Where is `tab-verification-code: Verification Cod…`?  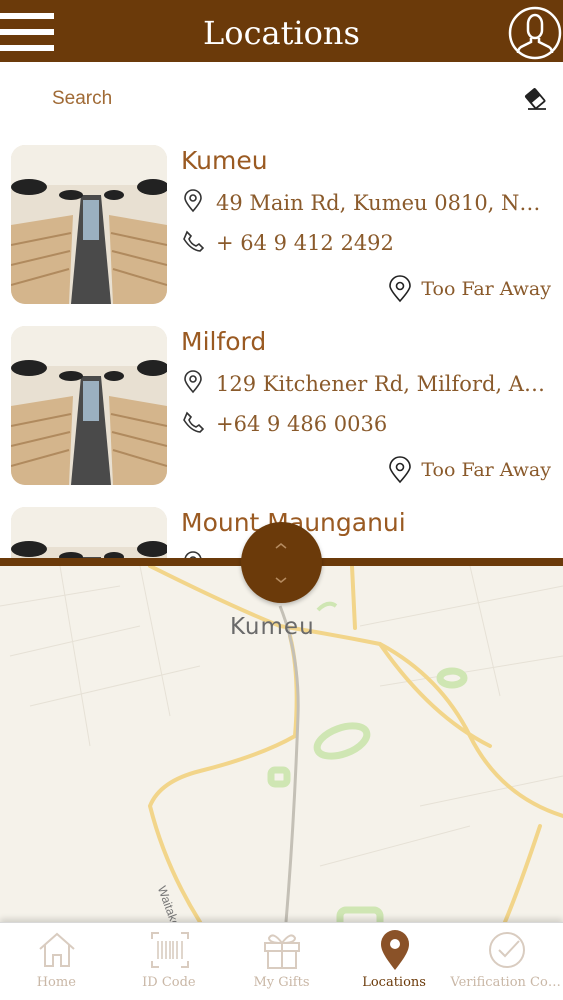 tab-verification-code: Verification Cod… is located at coordinates (506, 961).